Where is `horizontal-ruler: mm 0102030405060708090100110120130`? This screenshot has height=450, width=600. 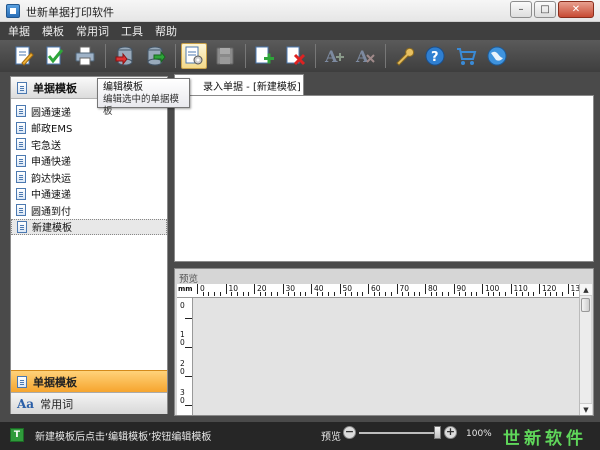 horizontal-ruler: mm 0102030405060708090100110120130 is located at coordinates (378, 291).